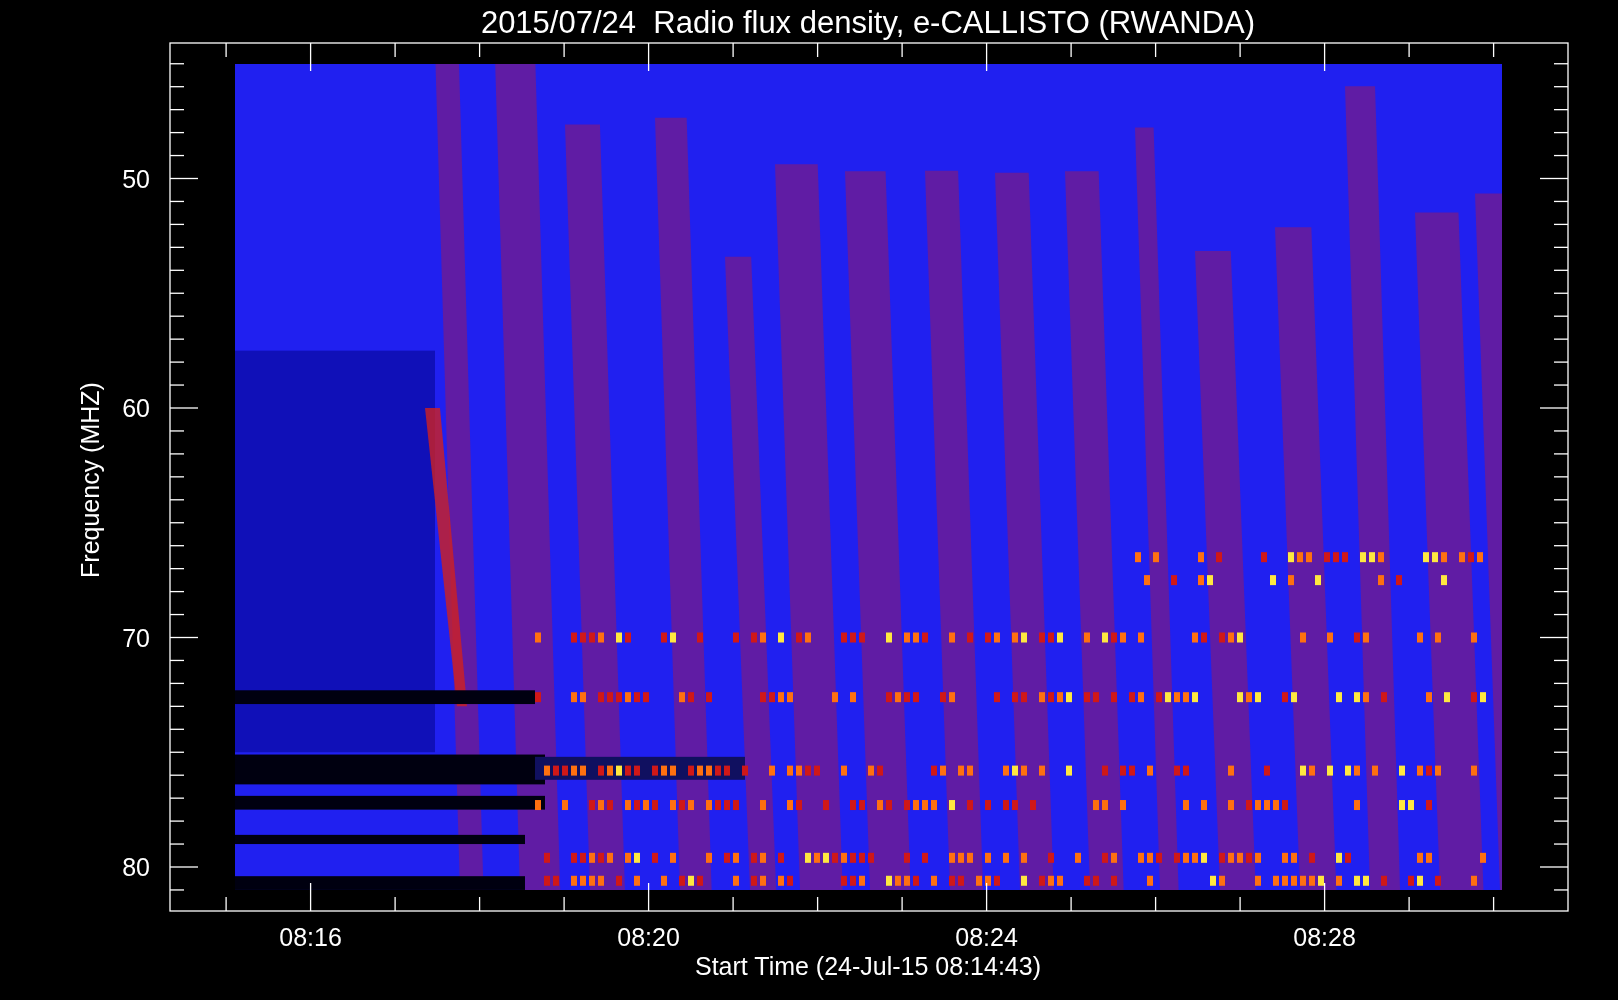 This screenshot has height=1000, width=1618. I want to click on tick-label: 08:28, so click(1324, 937).